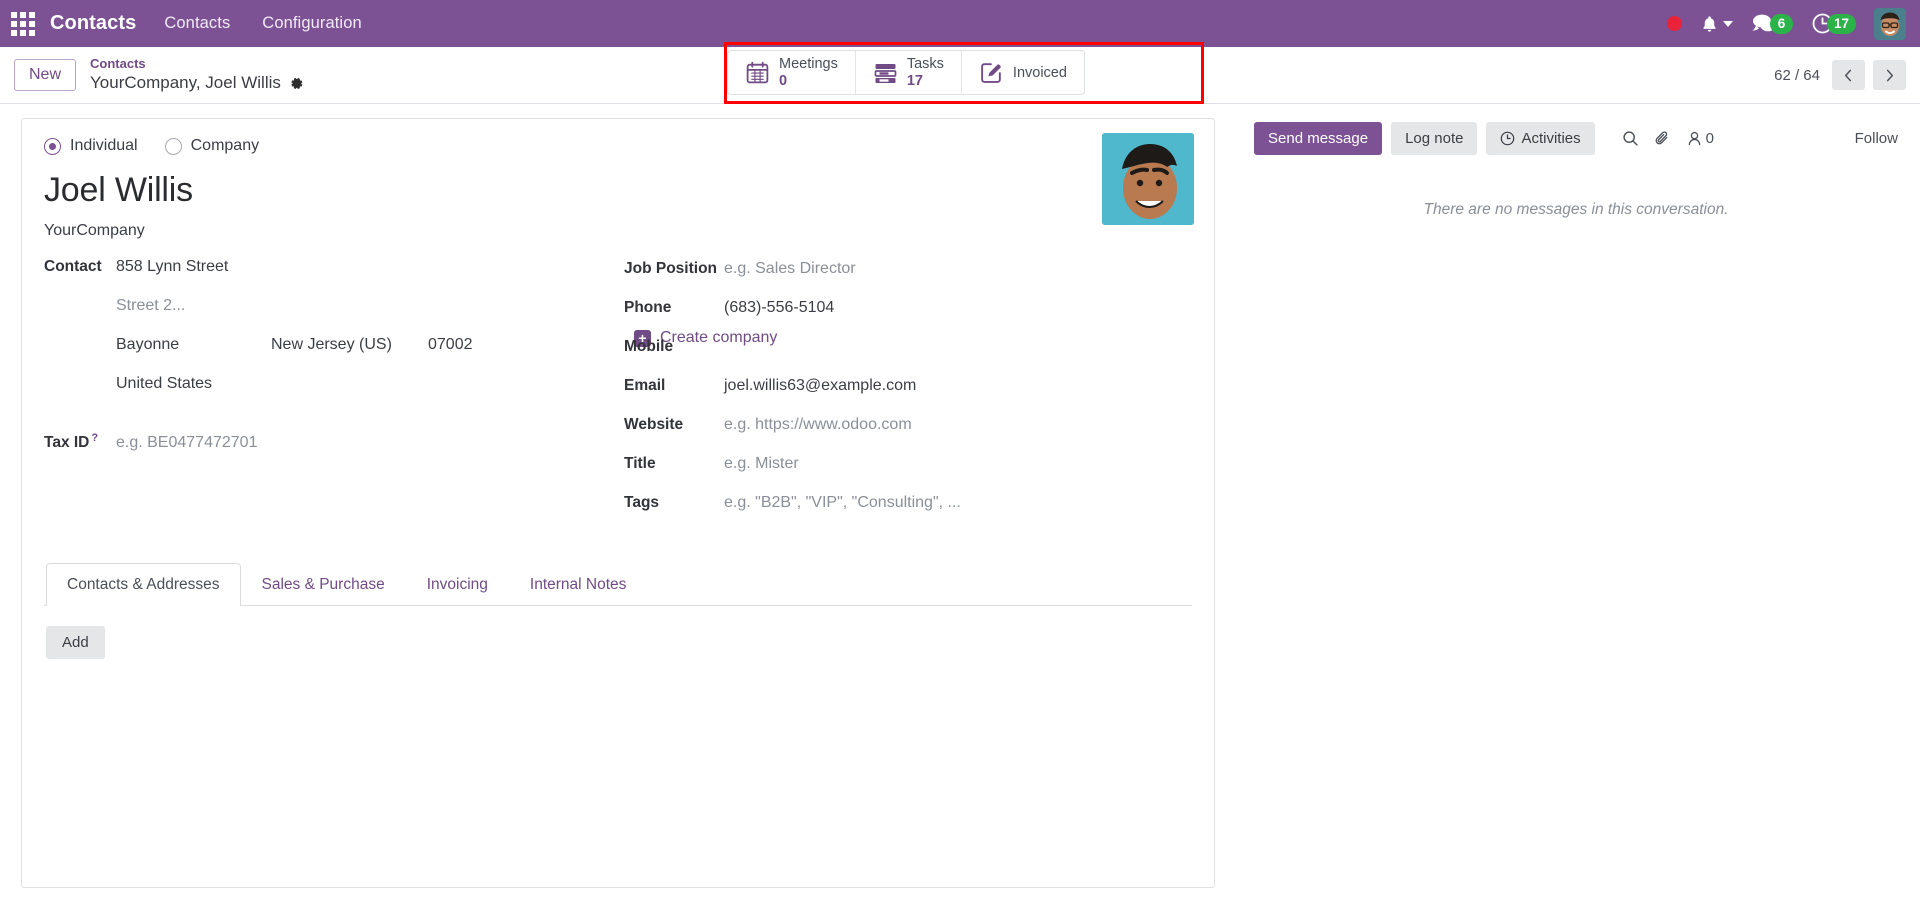 The image size is (1920, 906). I want to click on label-contact: Contact, so click(73, 266).